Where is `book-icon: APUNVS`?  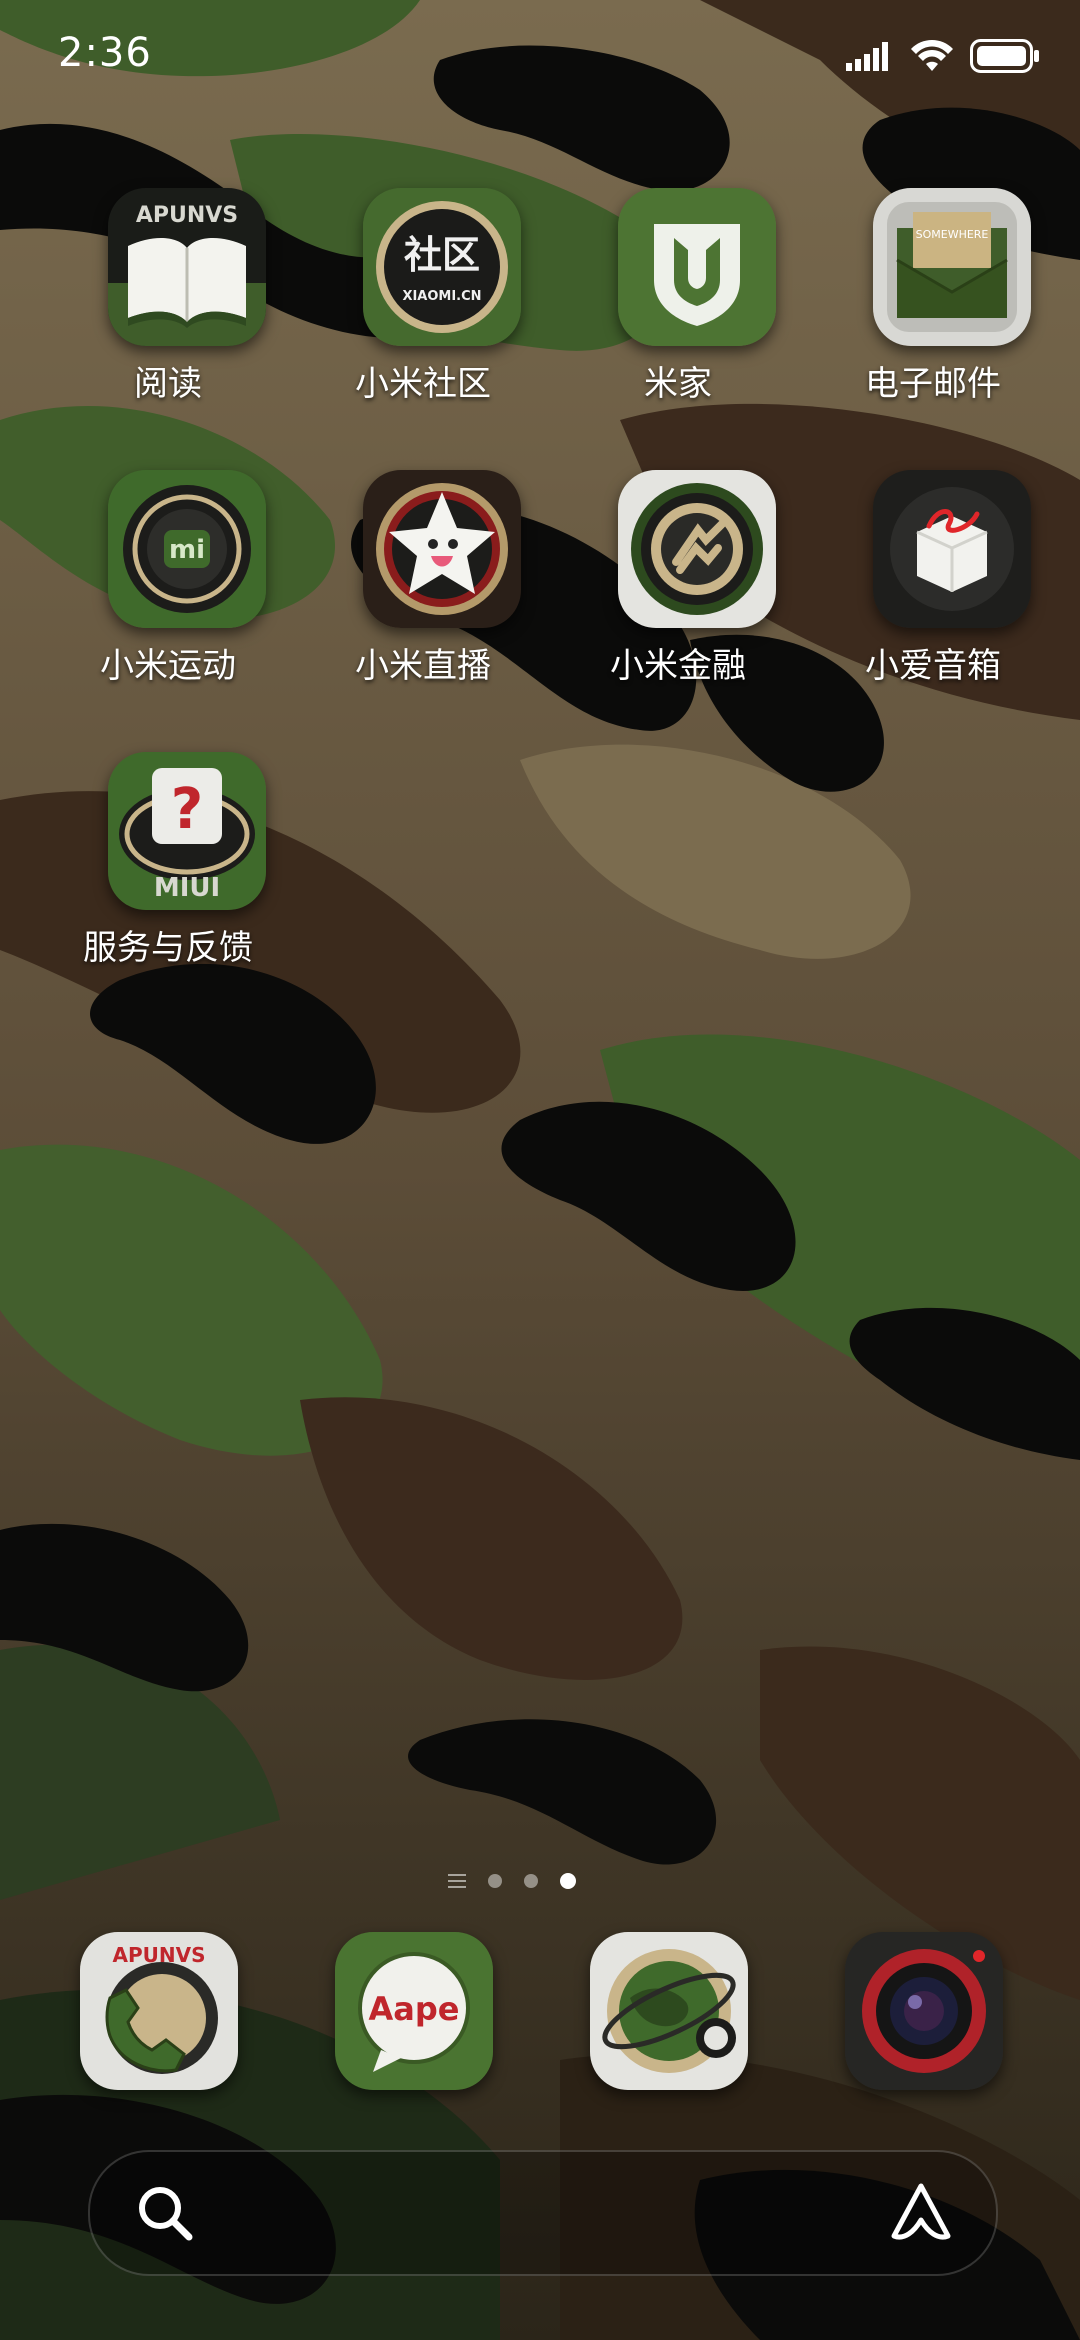 book-icon: APUNVS is located at coordinates (187, 267).